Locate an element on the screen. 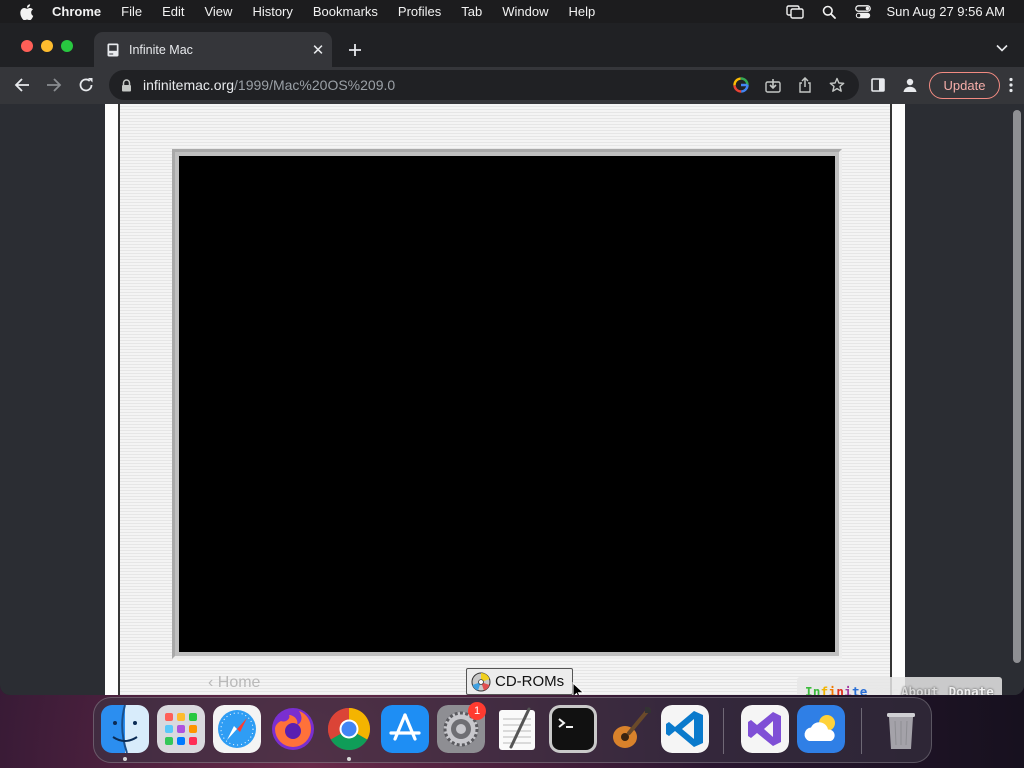 This screenshot has width=1024, height=768. site-footer-nav: Infinite Mac About Donate is located at coordinates (899, 686).